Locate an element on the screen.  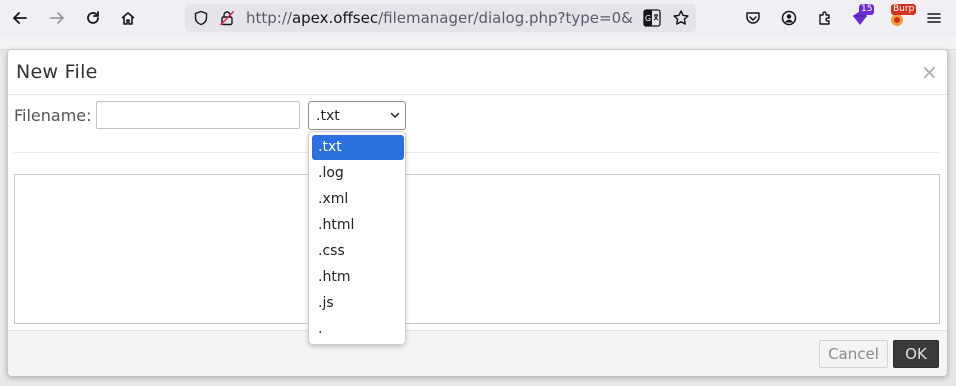
cancel-button: Cancel is located at coordinates (853, 354).